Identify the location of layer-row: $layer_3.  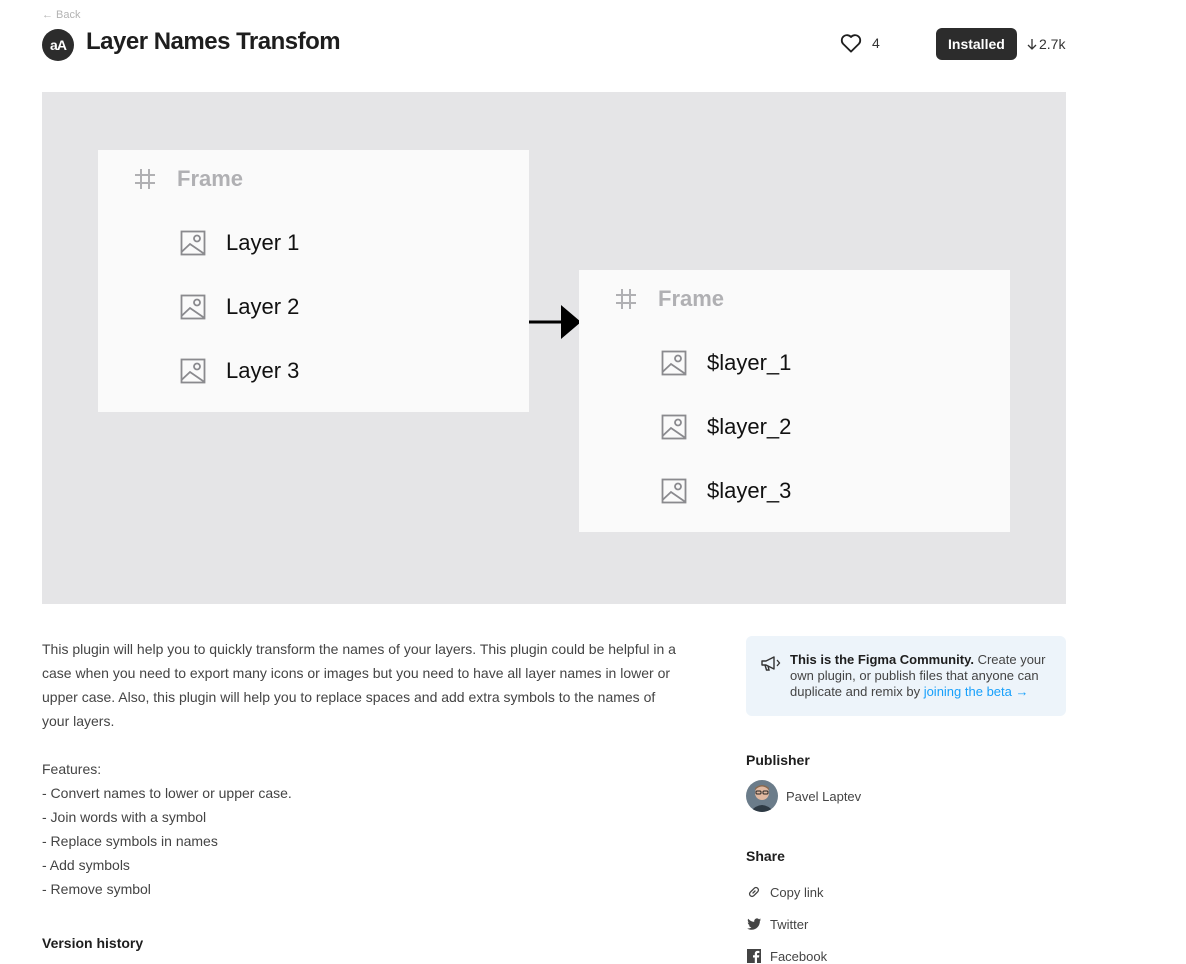
(726, 491).